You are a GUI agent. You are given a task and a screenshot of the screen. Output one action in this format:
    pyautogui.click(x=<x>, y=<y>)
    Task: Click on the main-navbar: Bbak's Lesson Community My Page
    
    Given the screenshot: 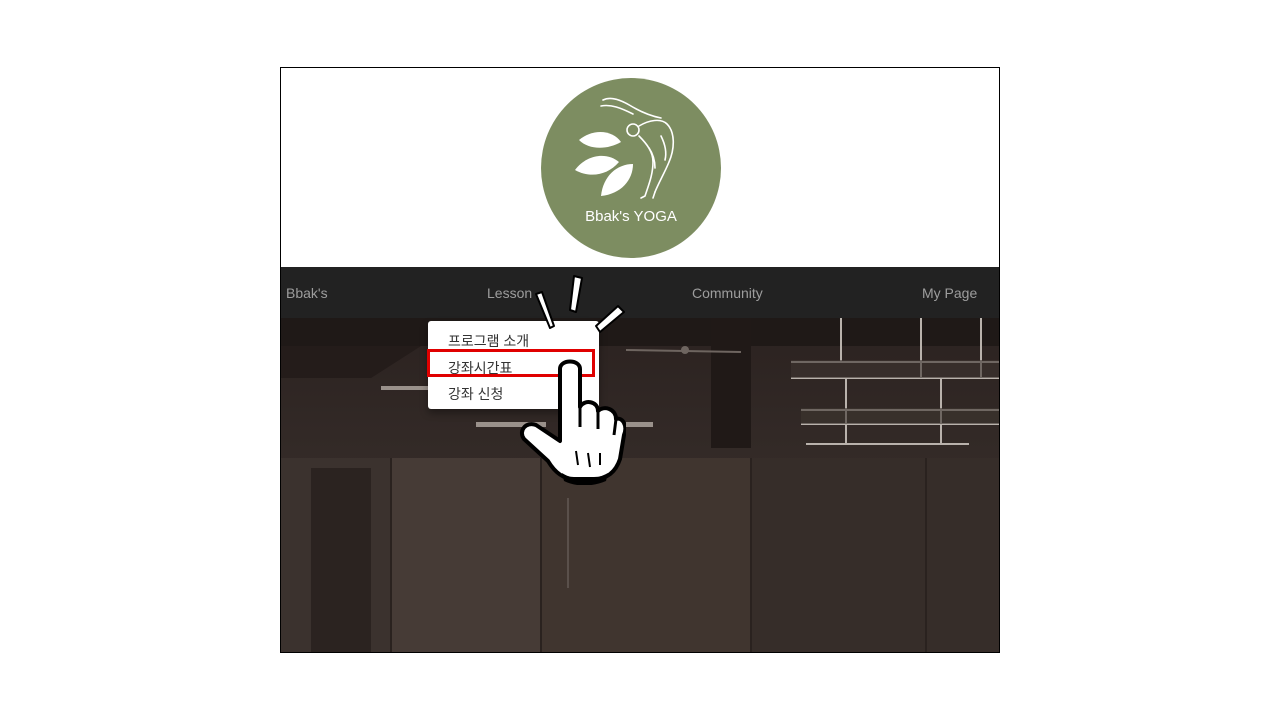 What is the action you would take?
    pyautogui.click(x=640, y=292)
    